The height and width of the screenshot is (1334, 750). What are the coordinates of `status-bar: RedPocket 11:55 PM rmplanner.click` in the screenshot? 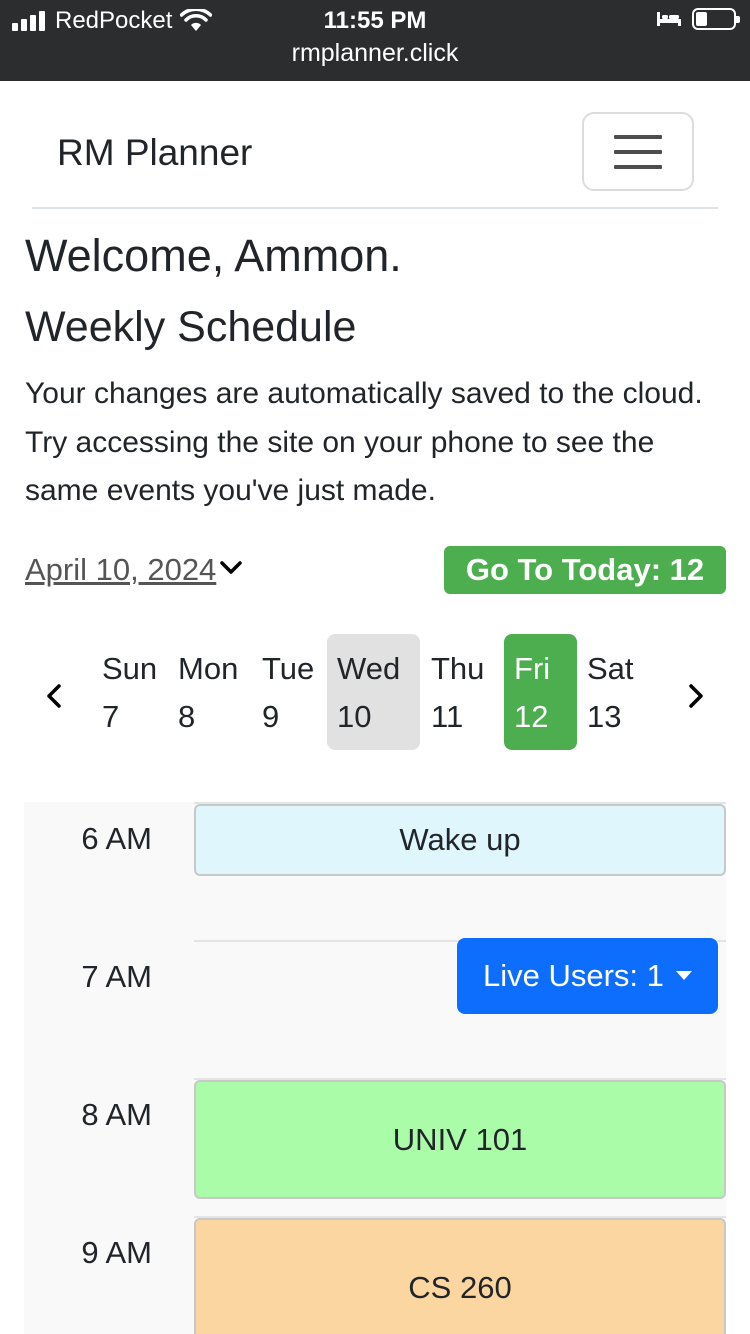 It's located at (375, 40).